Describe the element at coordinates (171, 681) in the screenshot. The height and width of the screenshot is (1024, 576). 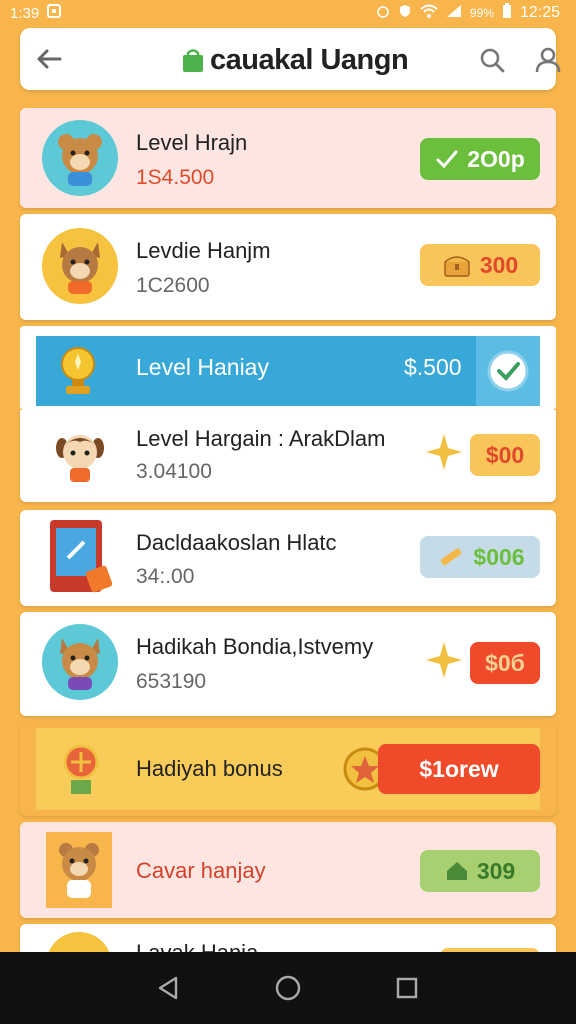
I see `item-value: 653190` at that location.